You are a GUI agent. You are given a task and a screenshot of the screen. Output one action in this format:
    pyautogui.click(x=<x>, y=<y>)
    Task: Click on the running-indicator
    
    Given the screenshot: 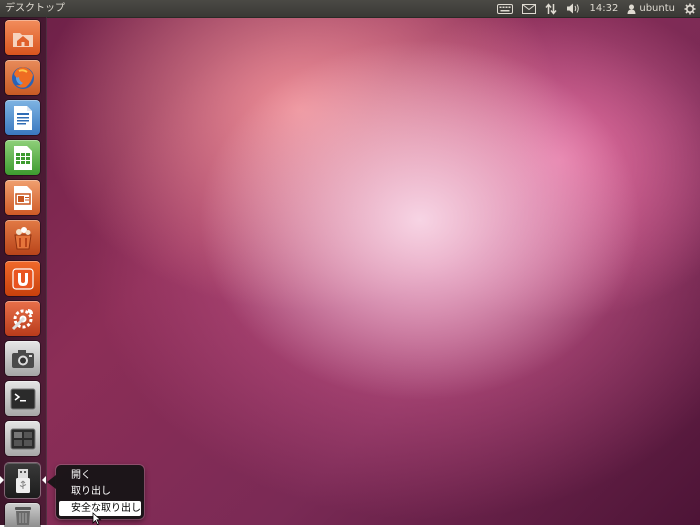 What is the action you would take?
    pyautogui.click(x=2, y=480)
    